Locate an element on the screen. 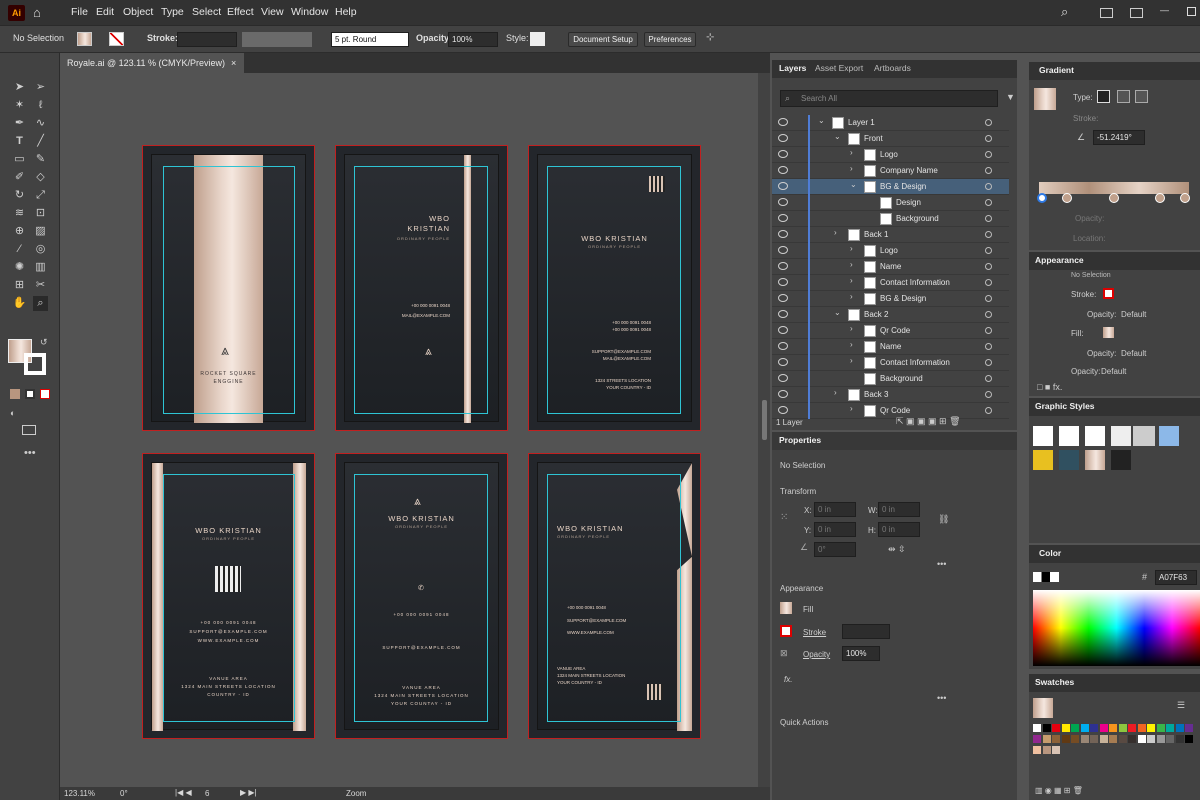  more-appearance-icon: ••• is located at coordinates (941, 698).